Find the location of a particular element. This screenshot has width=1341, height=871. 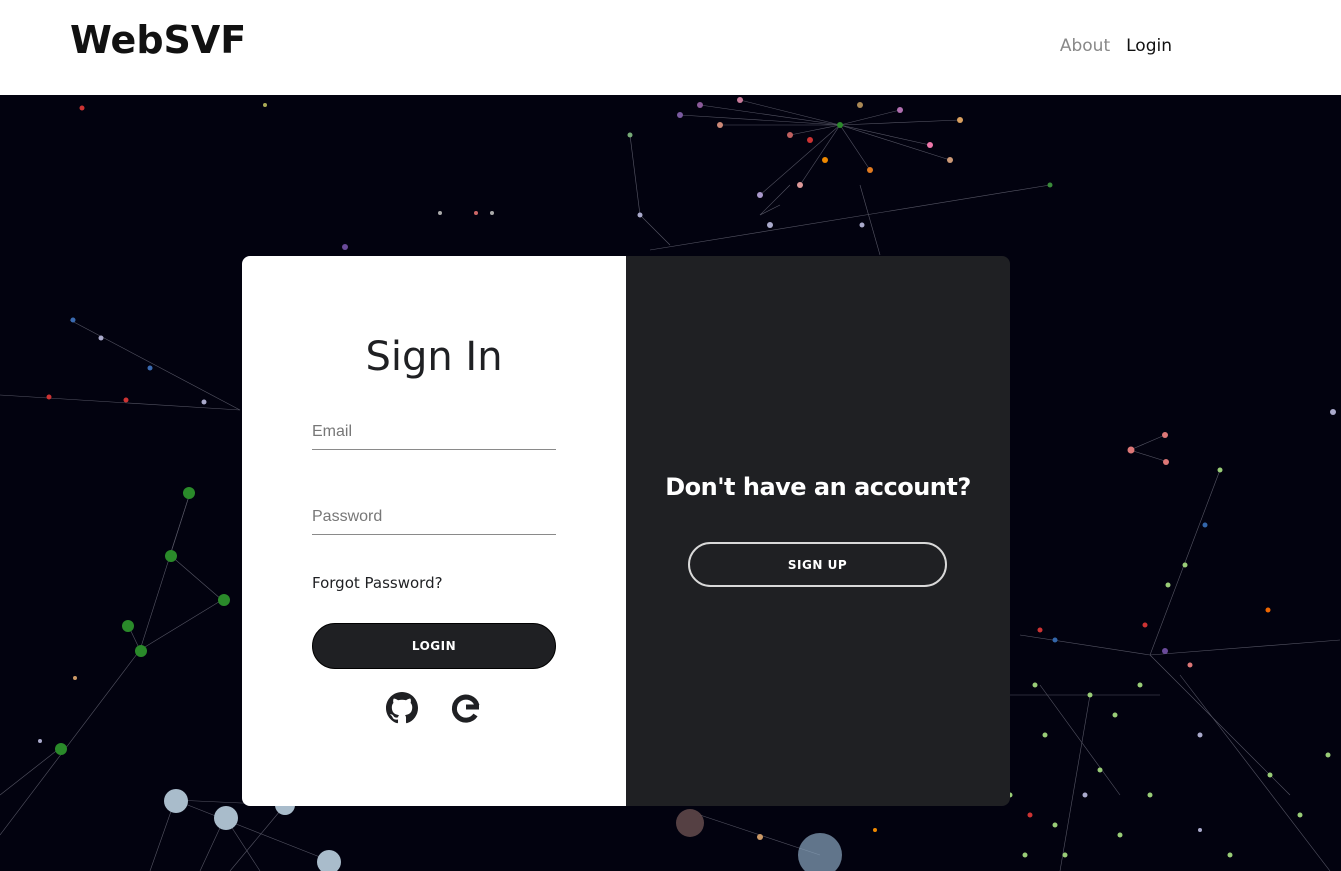

navbar: WebSVF About Login is located at coordinates (670, 47).